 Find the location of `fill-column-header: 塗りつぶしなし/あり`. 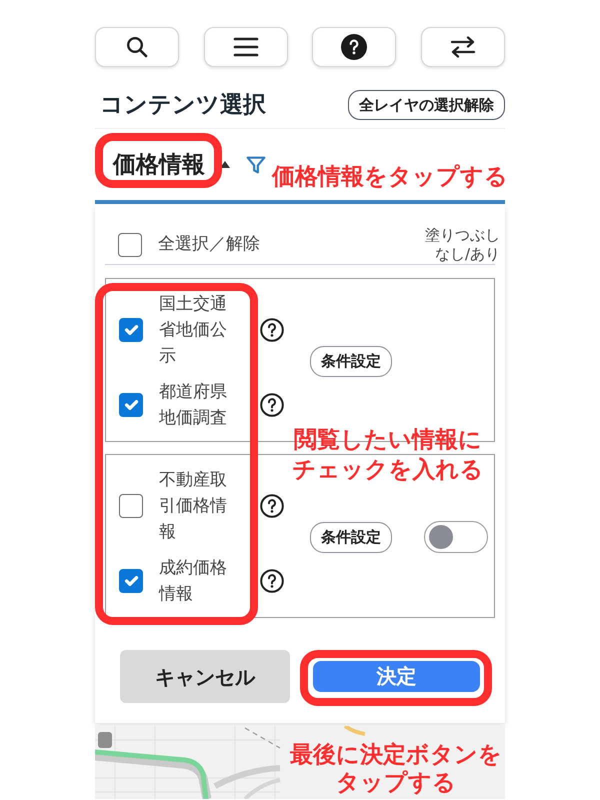

fill-column-header: 塗りつぶしなし/あり is located at coordinates (462, 245).